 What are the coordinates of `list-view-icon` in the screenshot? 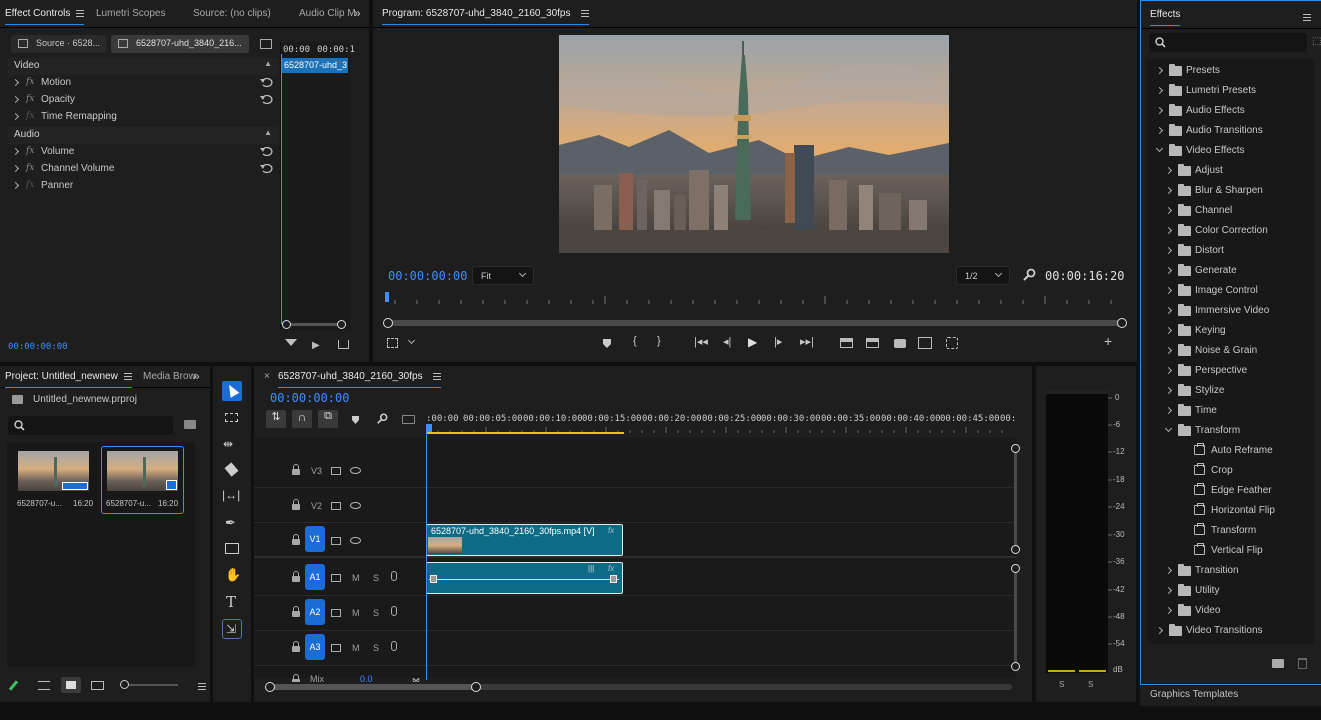 It's located at (44, 685).